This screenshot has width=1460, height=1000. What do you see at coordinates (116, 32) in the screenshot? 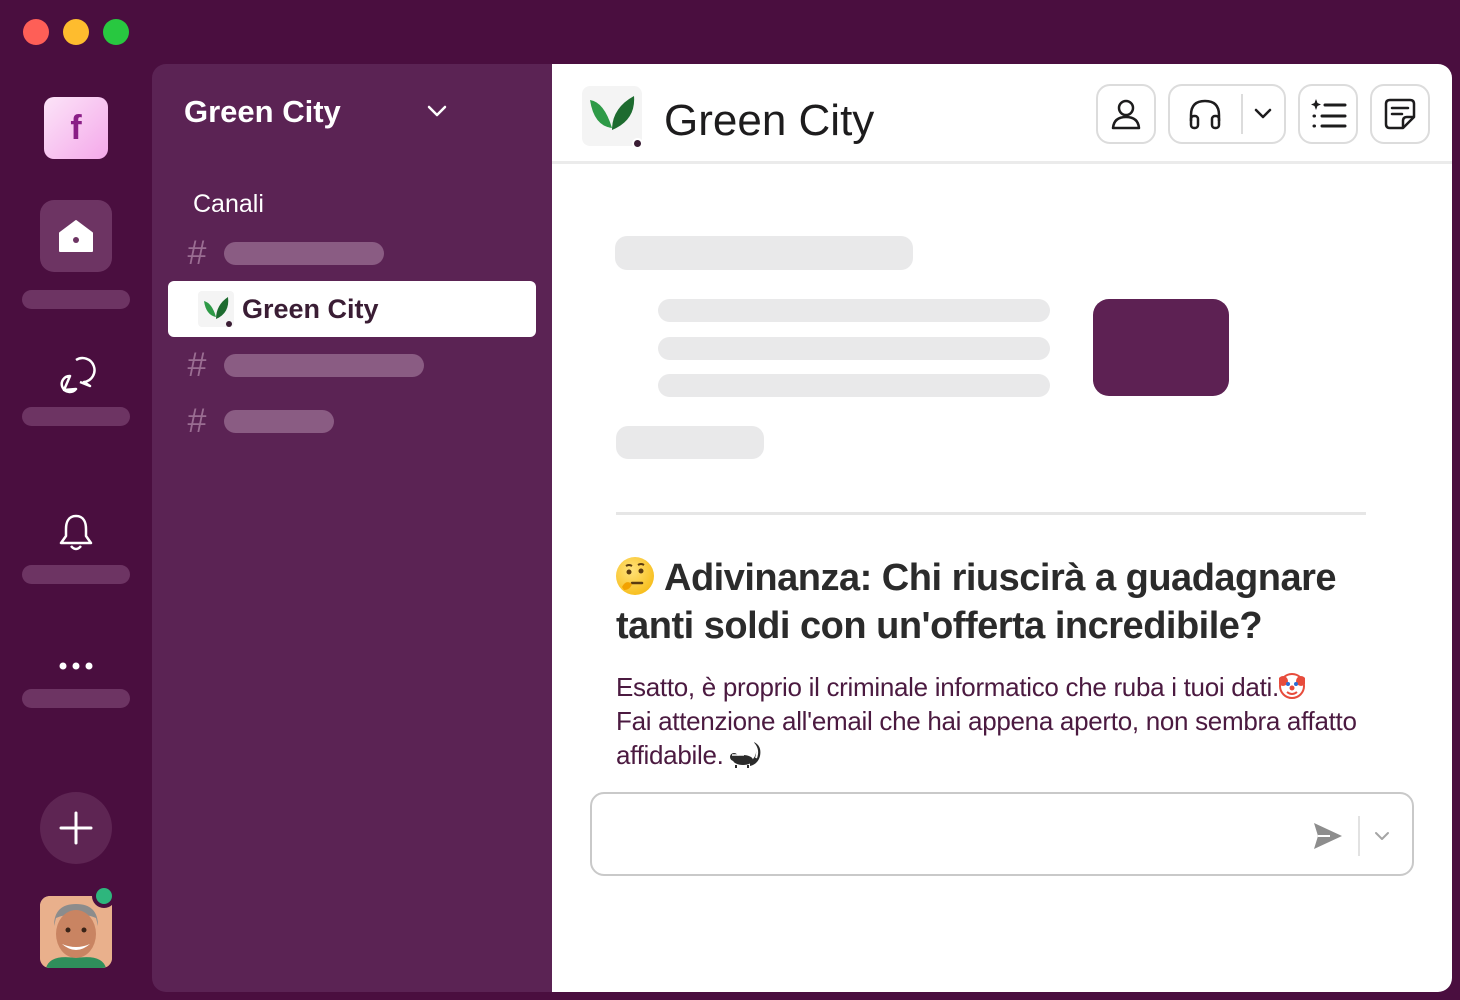
I see `maximize-window-button` at bounding box center [116, 32].